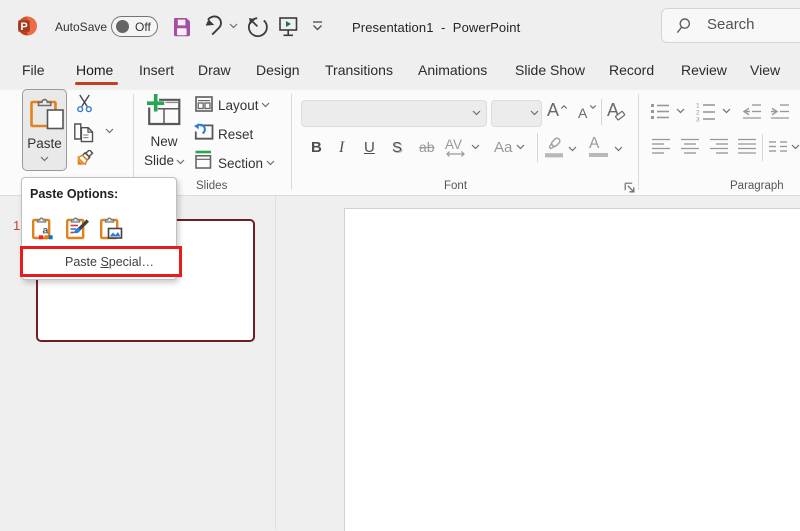 The width and height of the screenshot is (800, 531). What do you see at coordinates (46, 231) in the screenshot?
I see `svg-text: a` at bounding box center [46, 231].